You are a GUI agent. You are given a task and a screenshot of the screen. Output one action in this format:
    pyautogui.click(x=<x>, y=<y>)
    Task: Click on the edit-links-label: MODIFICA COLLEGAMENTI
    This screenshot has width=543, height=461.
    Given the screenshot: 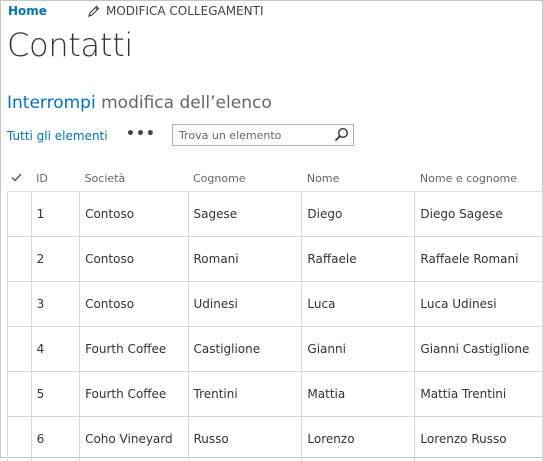 What is the action you would take?
    pyautogui.click(x=185, y=11)
    